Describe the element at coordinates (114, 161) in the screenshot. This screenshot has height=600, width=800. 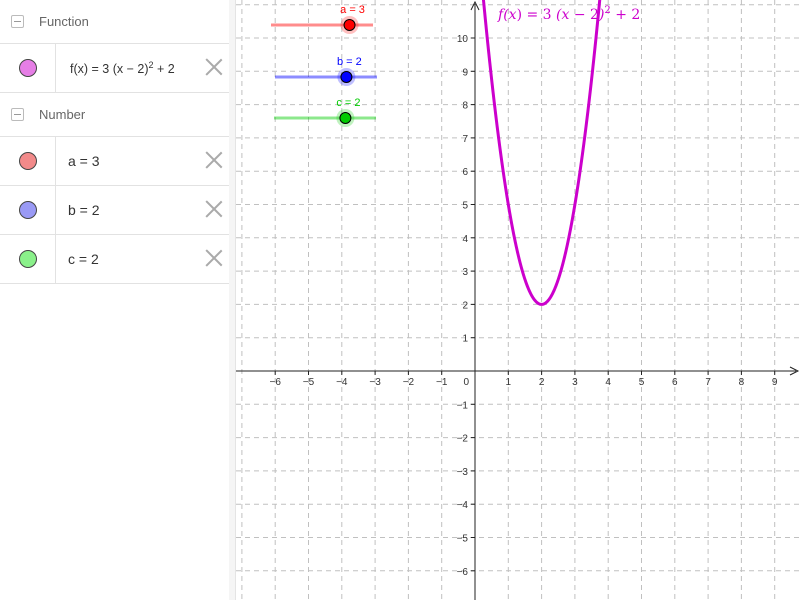
I see `algebra-item-a: a = 3` at that location.